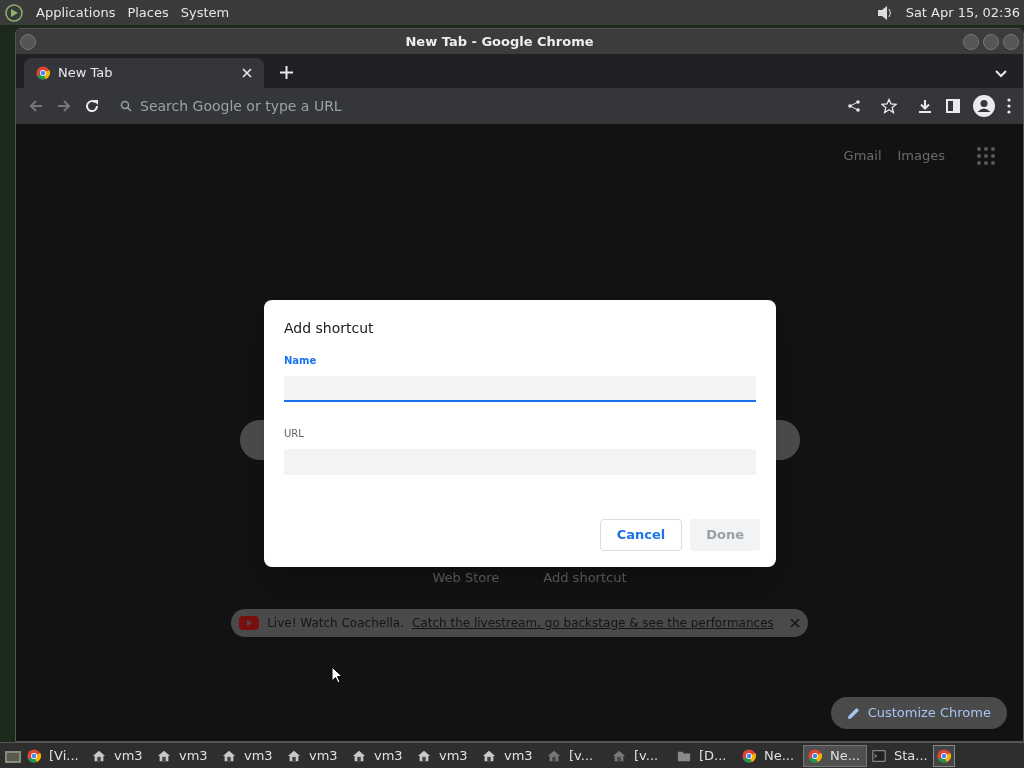 The height and width of the screenshot is (768, 1024). Describe the element at coordinates (918, 713) in the screenshot. I see `customize-chrome-button: Customize Chrome` at that location.